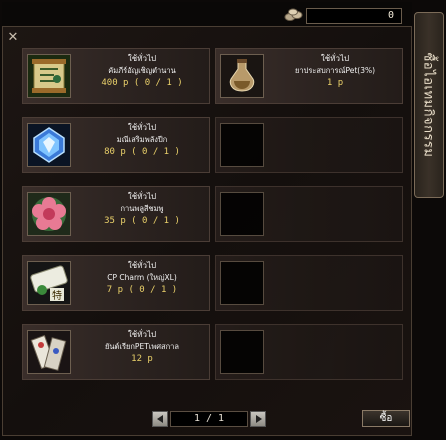  I want to click on charm-icon: 特, so click(49, 283).